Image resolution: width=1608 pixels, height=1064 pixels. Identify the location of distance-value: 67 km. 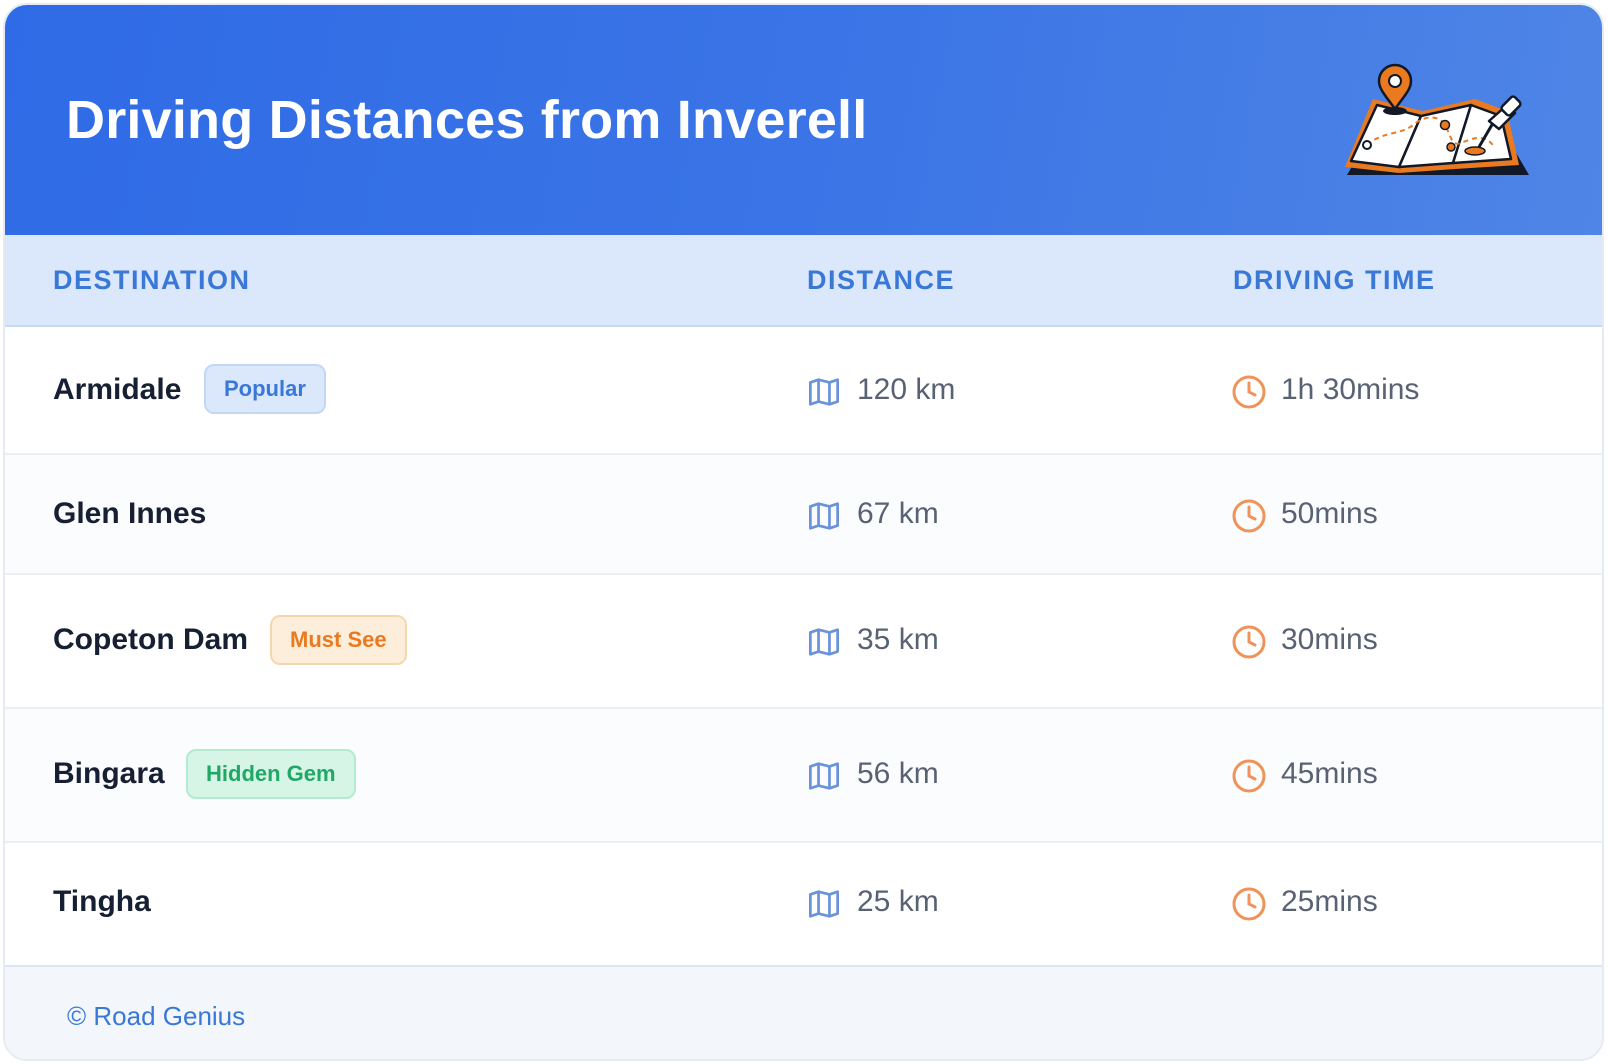
(898, 513).